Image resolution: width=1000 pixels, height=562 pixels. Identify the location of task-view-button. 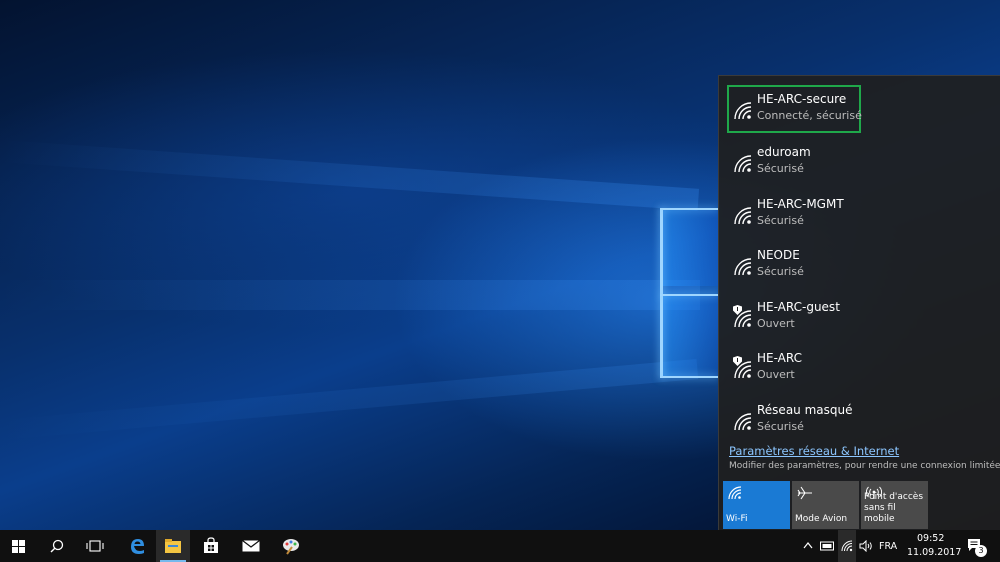
(95, 546).